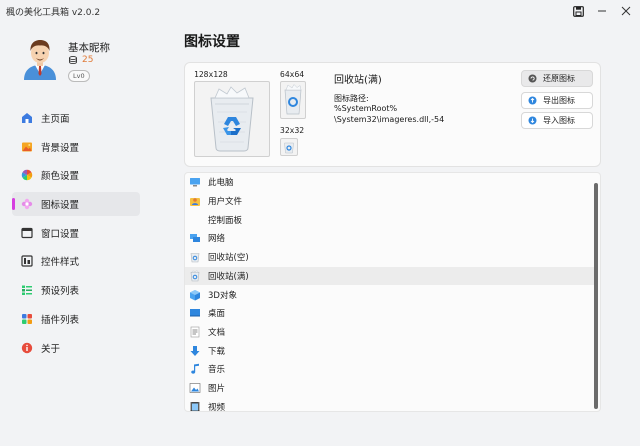 This screenshot has width=640, height=446. I want to click on list-item: 文档, so click(390, 332).